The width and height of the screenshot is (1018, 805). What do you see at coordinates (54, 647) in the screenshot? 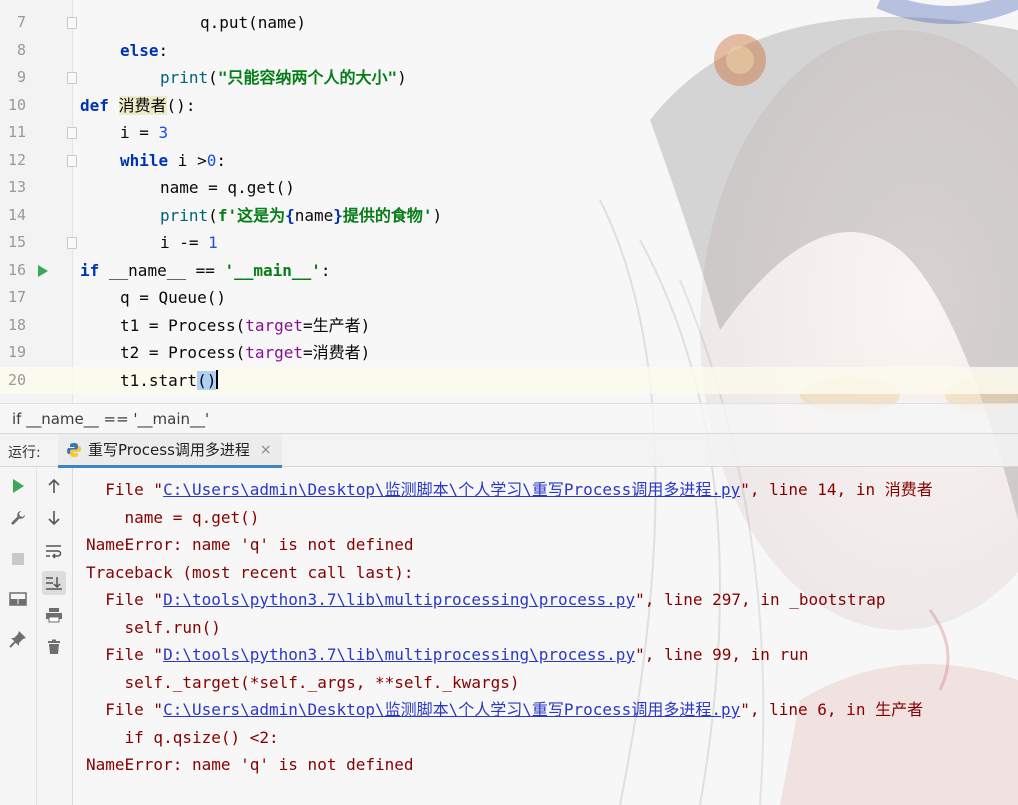
I see `trash-icon` at bounding box center [54, 647].